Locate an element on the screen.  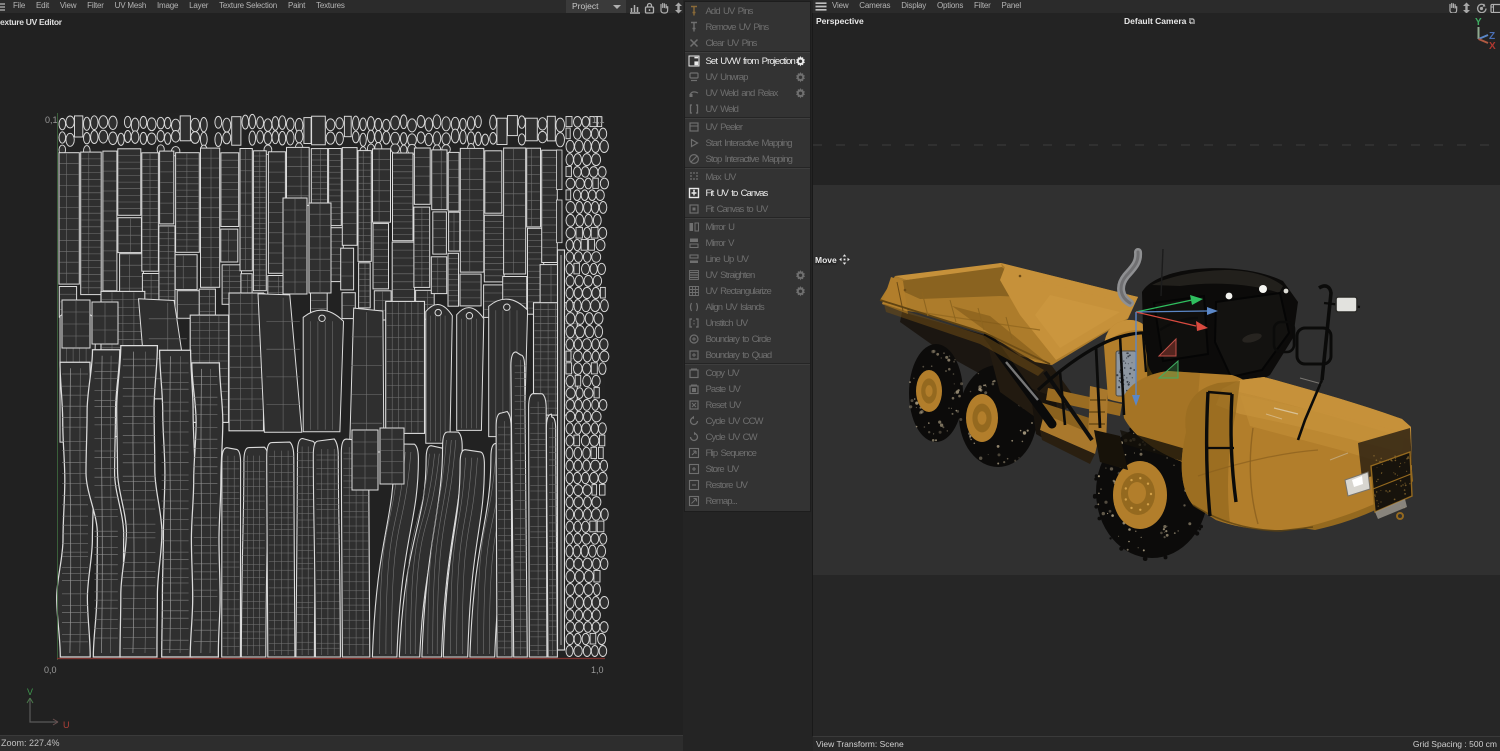
svg-text: 0,0 is located at coordinates (50, 670).